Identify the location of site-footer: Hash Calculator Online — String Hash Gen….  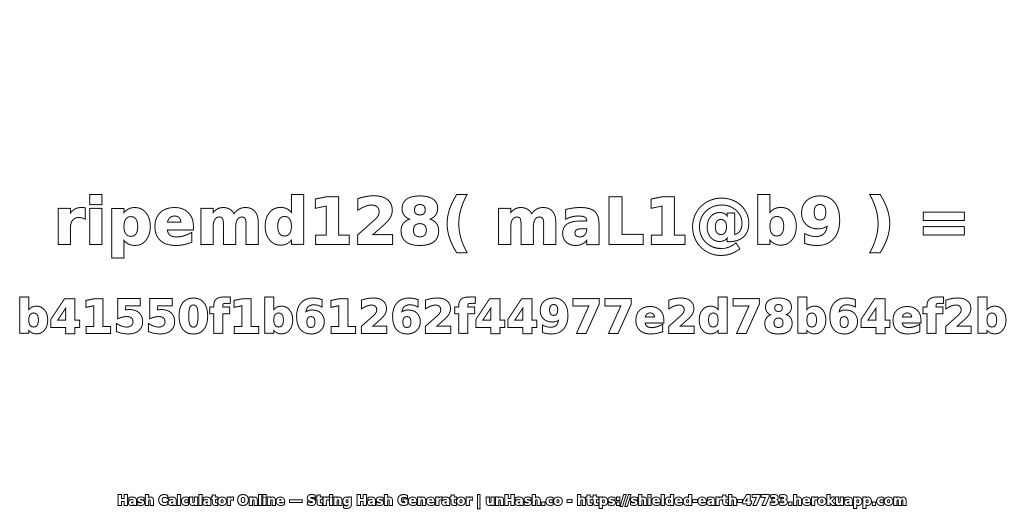
(511, 501).